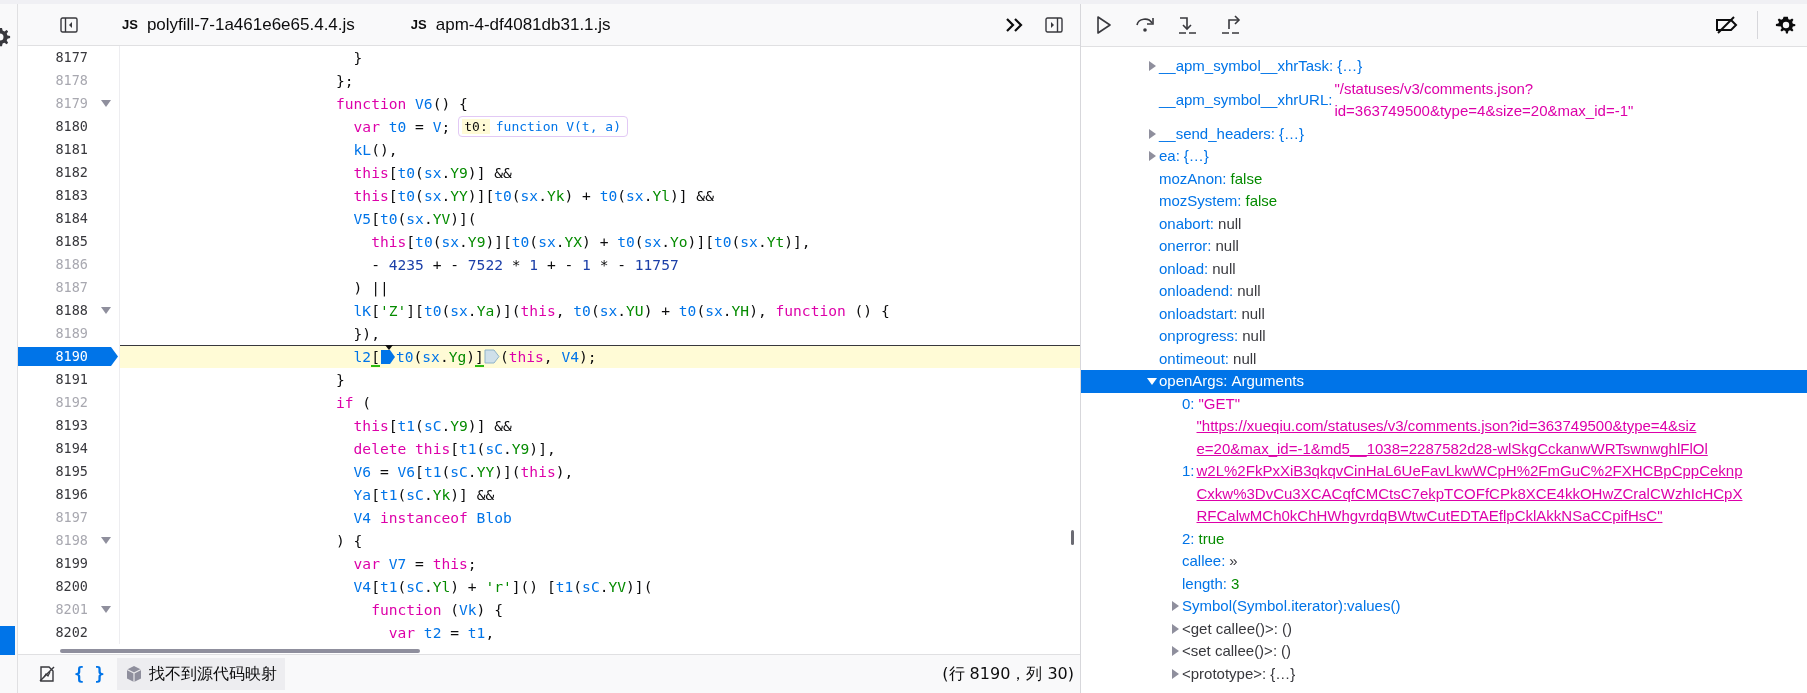 The width and height of the screenshot is (1807, 693). Describe the element at coordinates (1054, 24) in the screenshot. I see `panel-toggle-icon` at that location.